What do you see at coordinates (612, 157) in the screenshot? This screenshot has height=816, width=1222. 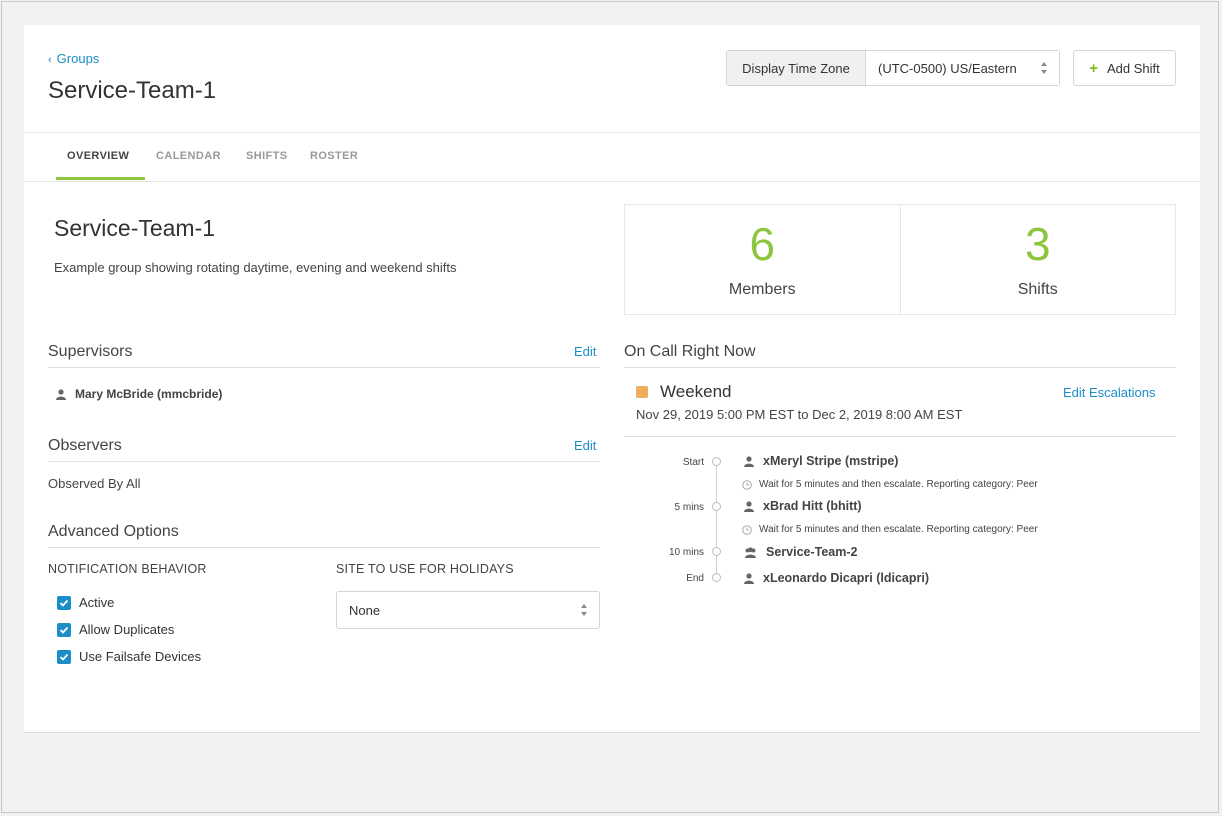 I see `tab-bar: OVERVIEW CALENDAR SHIFTS ROSTER` at bounding box center [612, 157].